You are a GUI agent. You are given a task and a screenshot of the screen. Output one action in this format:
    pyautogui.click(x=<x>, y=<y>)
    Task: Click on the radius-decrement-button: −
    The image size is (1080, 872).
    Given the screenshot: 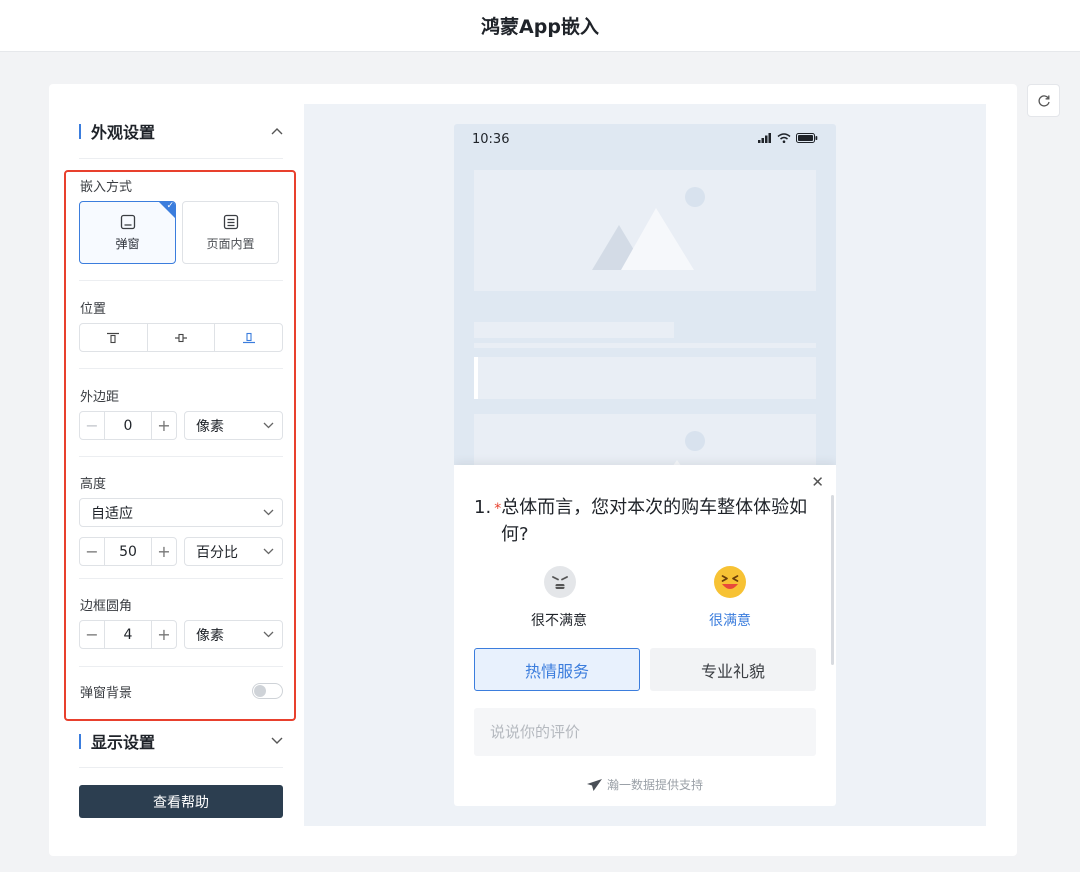 What is the action you would take?
    pyautogui.click(x=92, y=634)
    